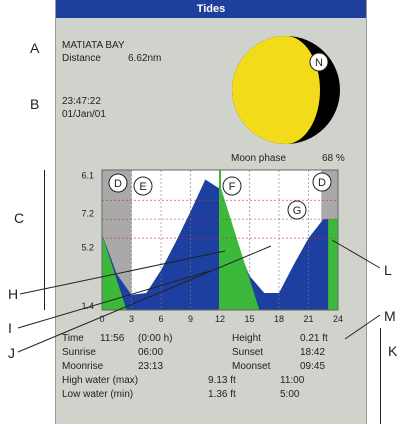 The width and height of the screenshot is (407, 424). What do you see at coordinates (35, 104) in the screenshot?
I see `callout-b: B` at bounding box center [35, 104].